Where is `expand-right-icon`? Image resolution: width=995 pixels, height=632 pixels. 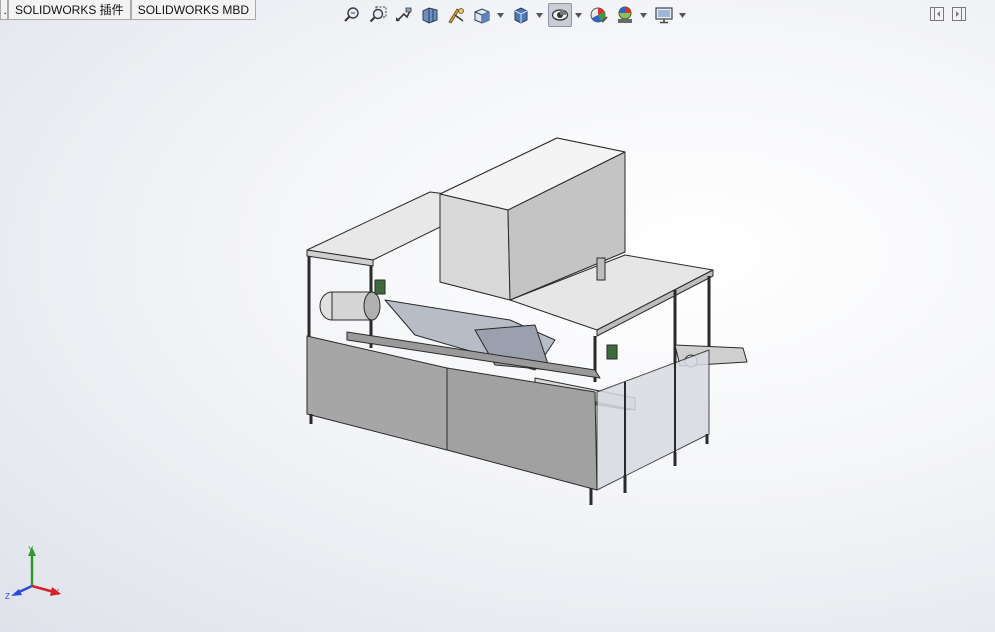 expand-right-icon is located at coordinates (959, 14).